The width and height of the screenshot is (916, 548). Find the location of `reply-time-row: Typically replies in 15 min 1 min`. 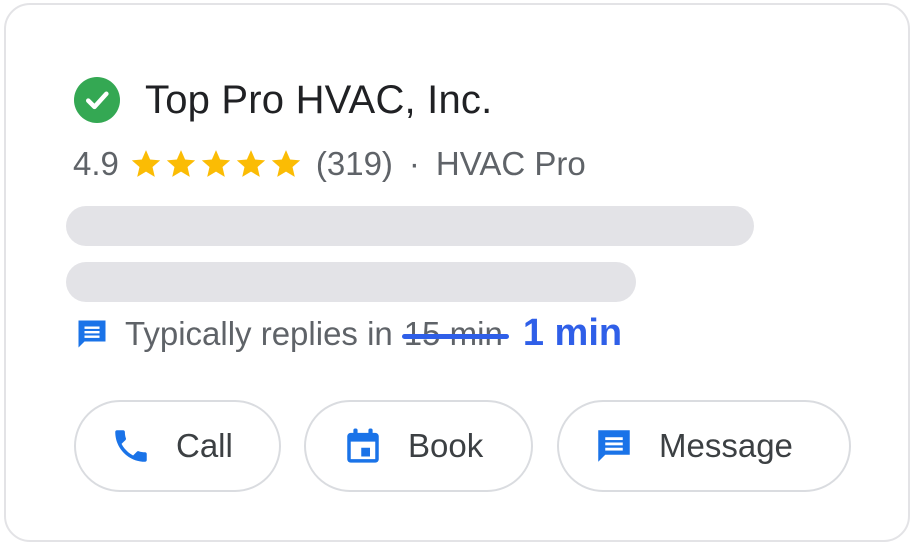

reply-time-row: Typically replies in 15 min 1 min is located at coordinates (348, 333).